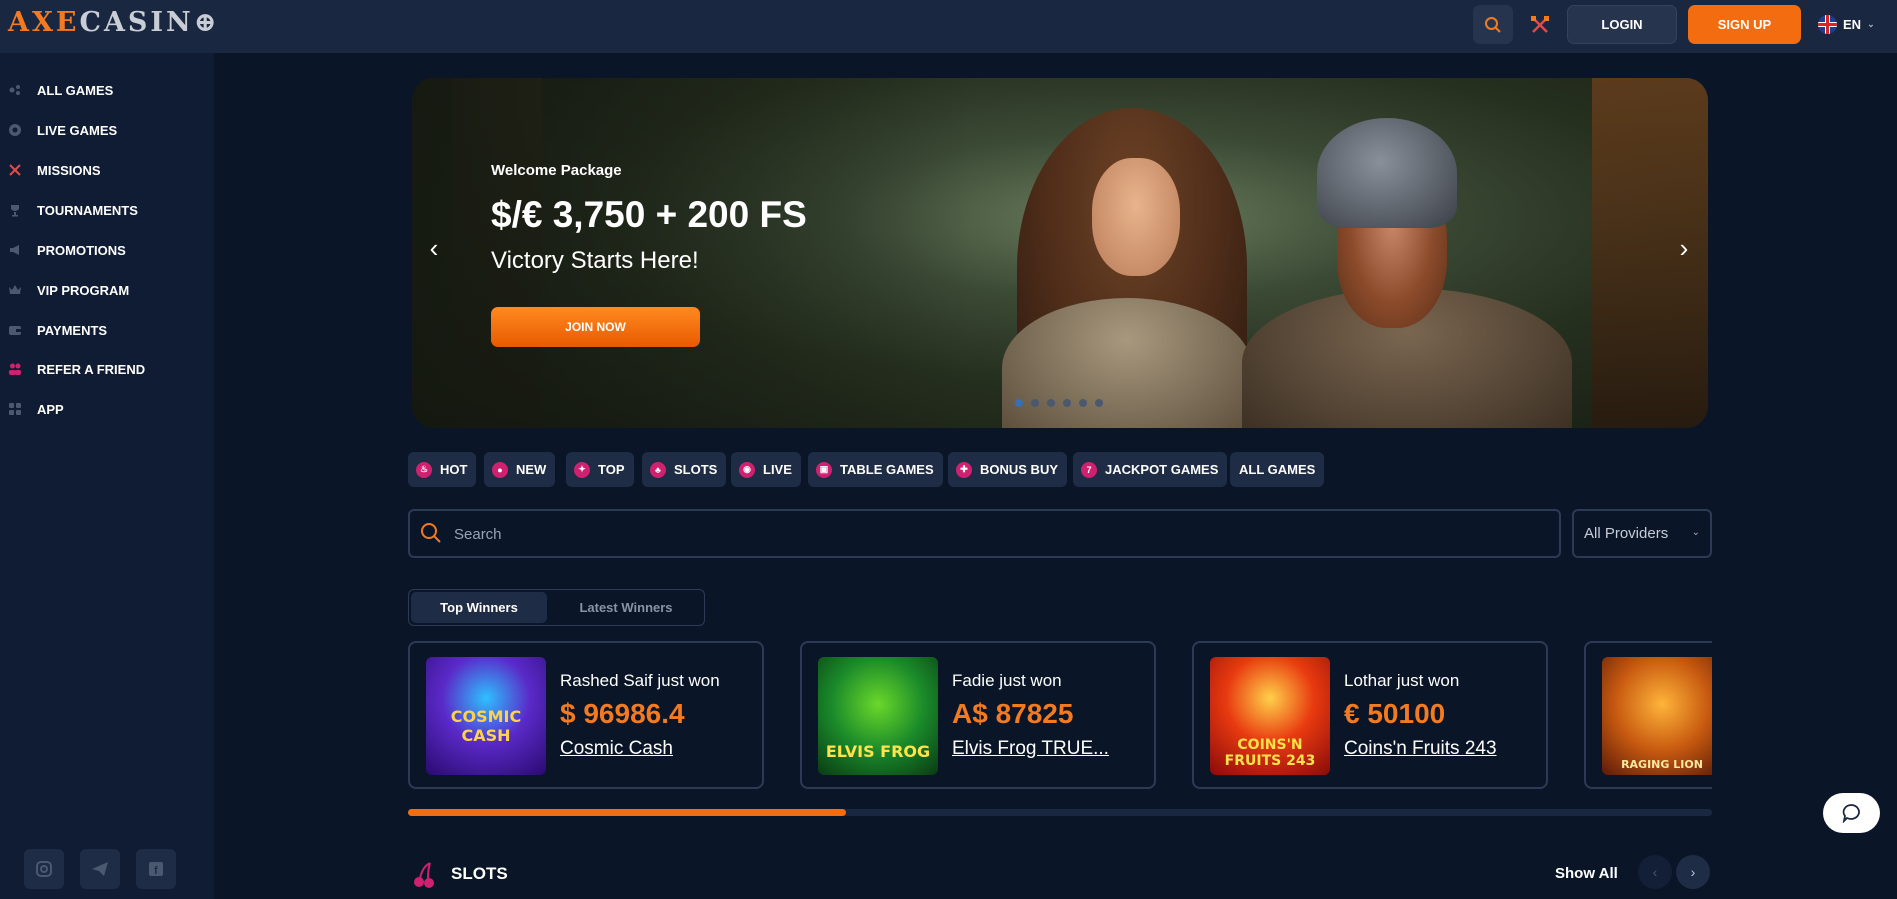 Image resolution: width=1897 pixels, height=899 pixels. I want to click on providers-select: All Providers ⌄, so click(1642, 533).